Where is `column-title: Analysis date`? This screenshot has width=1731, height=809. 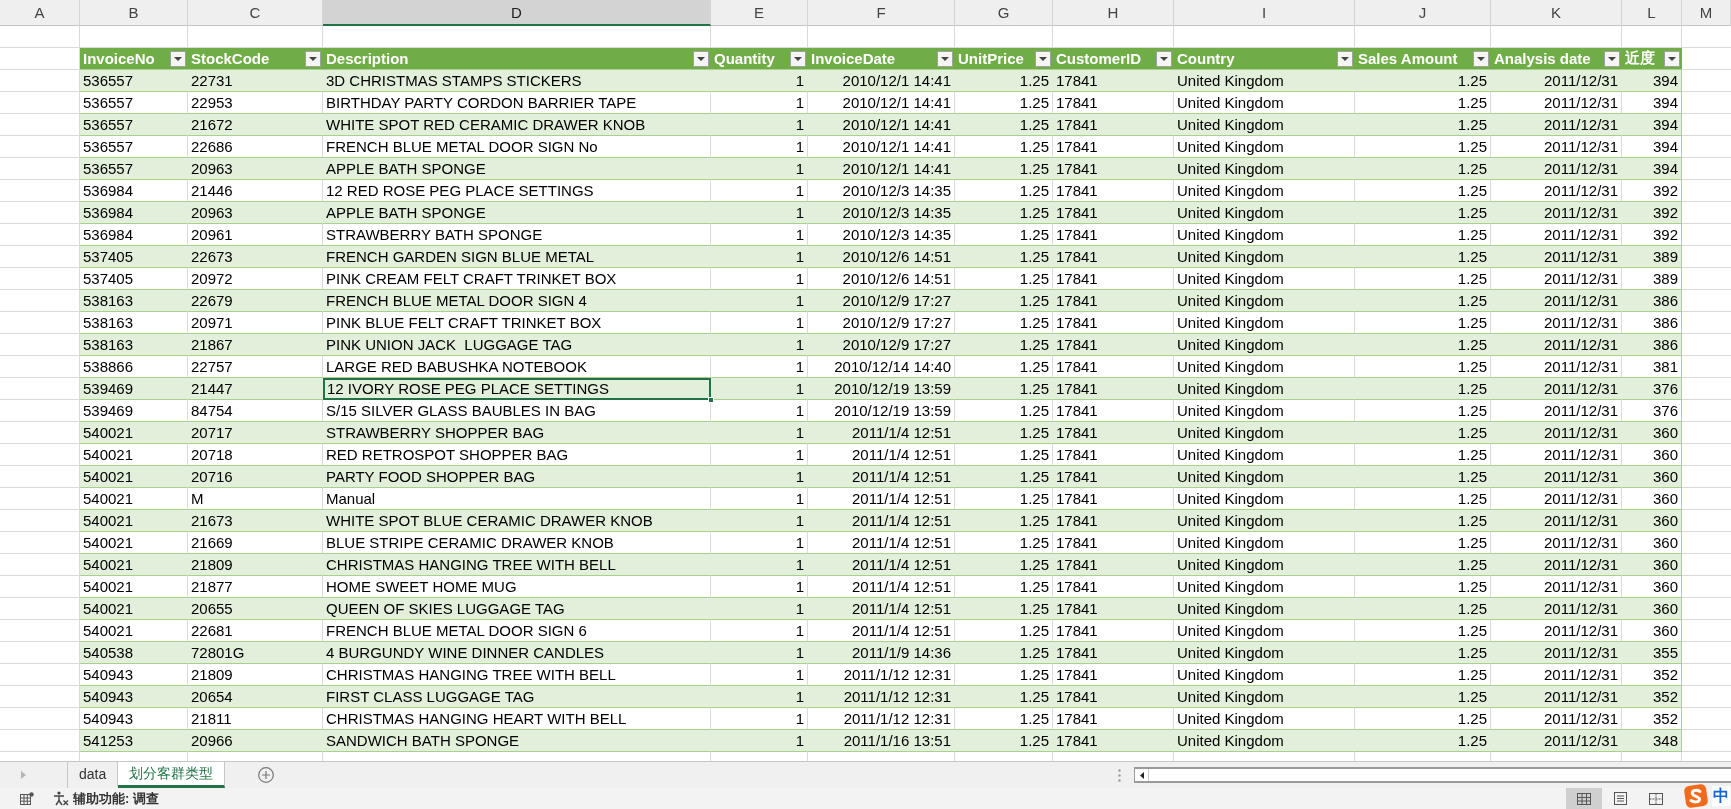
column-title: Analysis date is located at coordinates (1542, 58).